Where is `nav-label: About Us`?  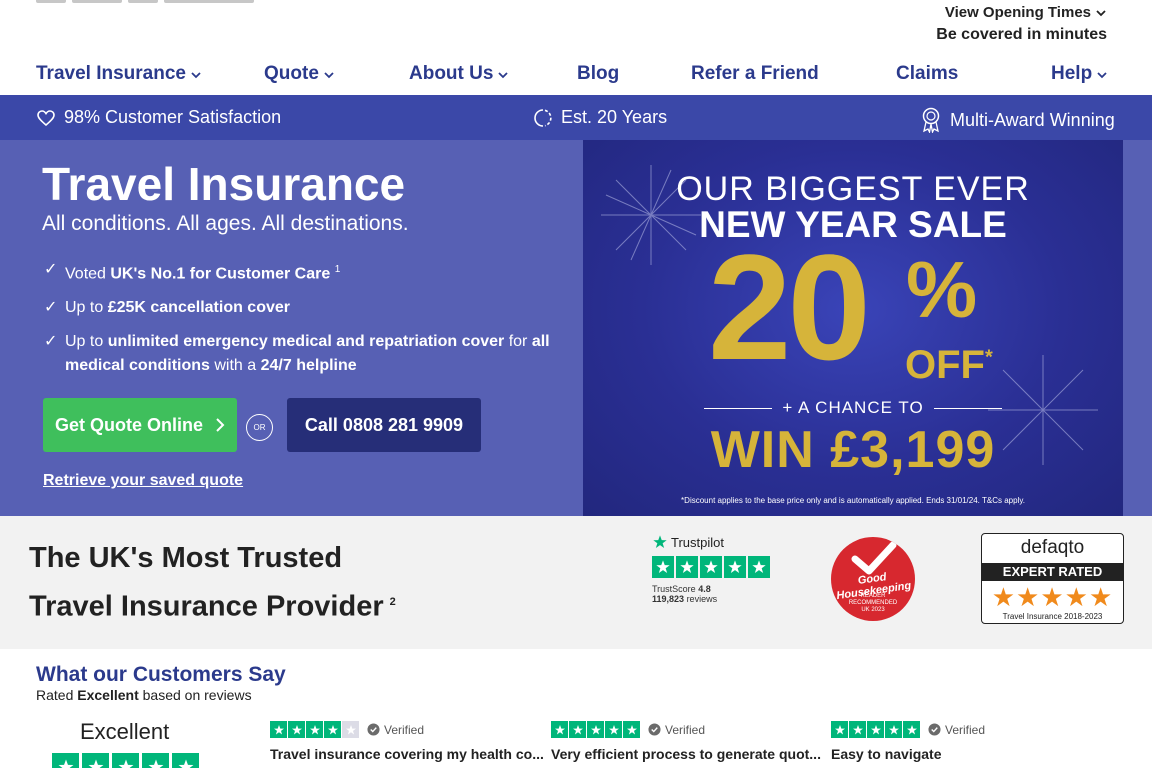 nav-label: About Us is located at coordinates (451, 73).